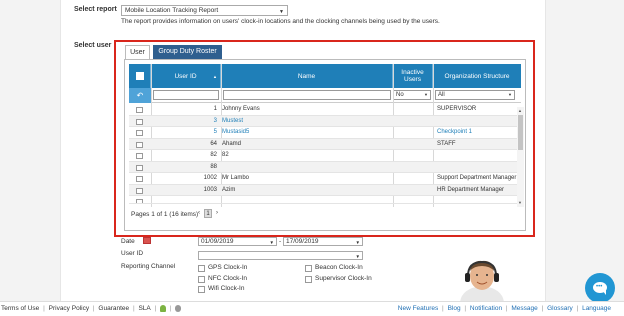 This screenshot has height=316, width=624. Describe the element at coordinates (412, 95) in the screenshot. I see `inactive-filter: No ▼` at that location.